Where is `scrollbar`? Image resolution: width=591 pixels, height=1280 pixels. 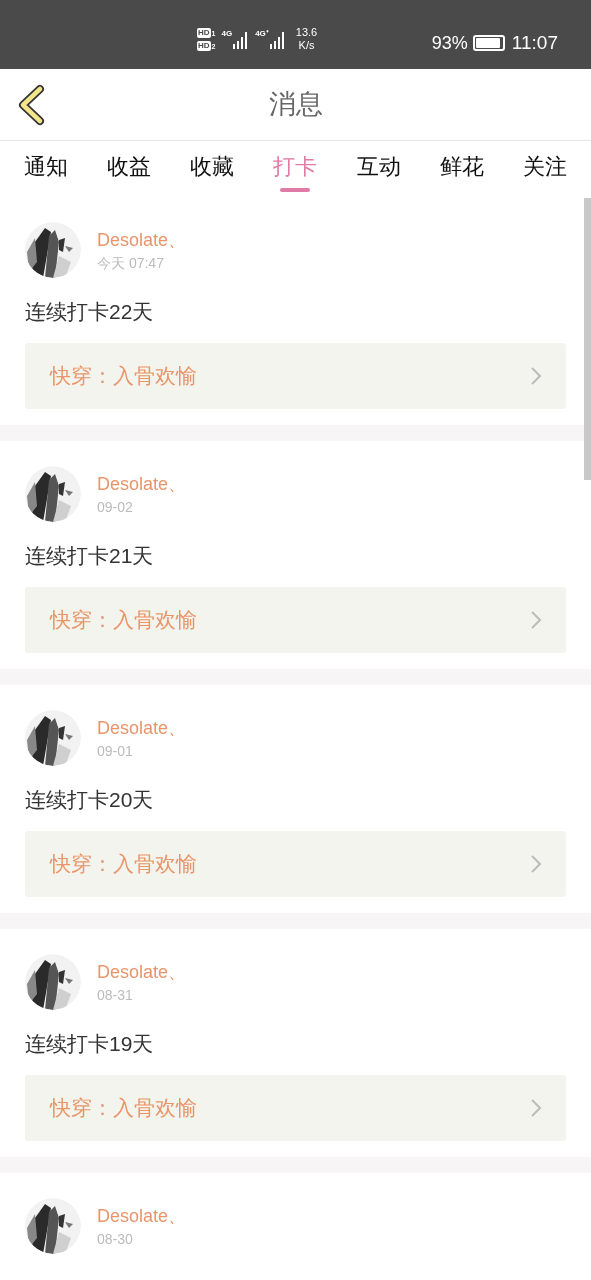
scrollbar is located at coordinates (587, 339).